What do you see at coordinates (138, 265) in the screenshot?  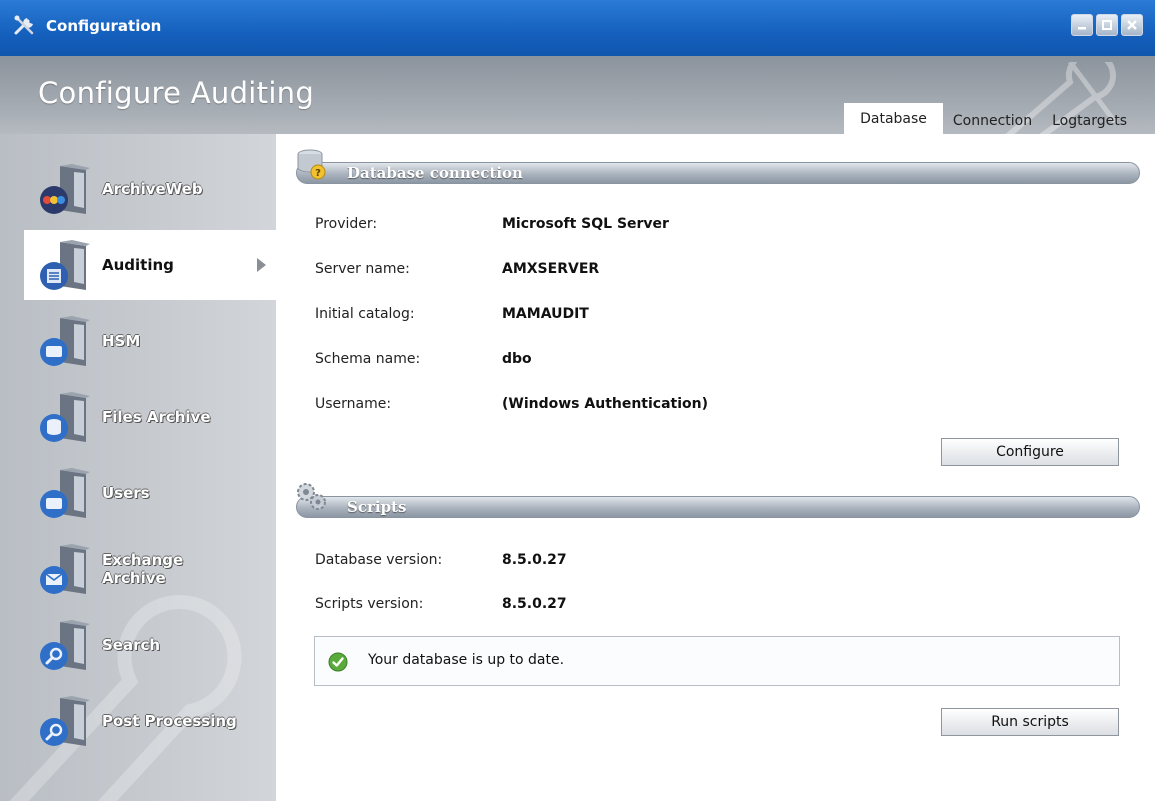 I see `sidebar-item-label: Auditing` at bounding box center [138, 265].